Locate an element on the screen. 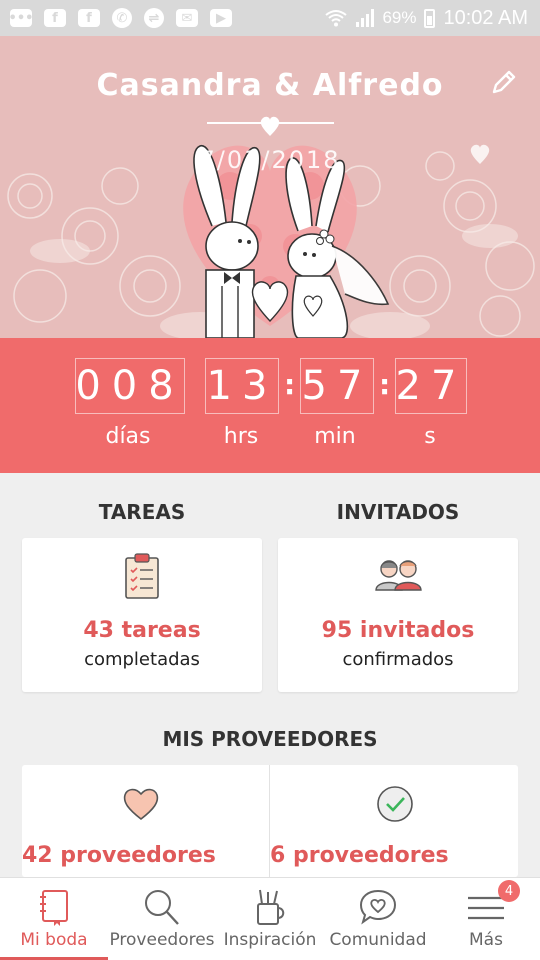  nav-label: Mi boda is located at coordinates (54, 940).